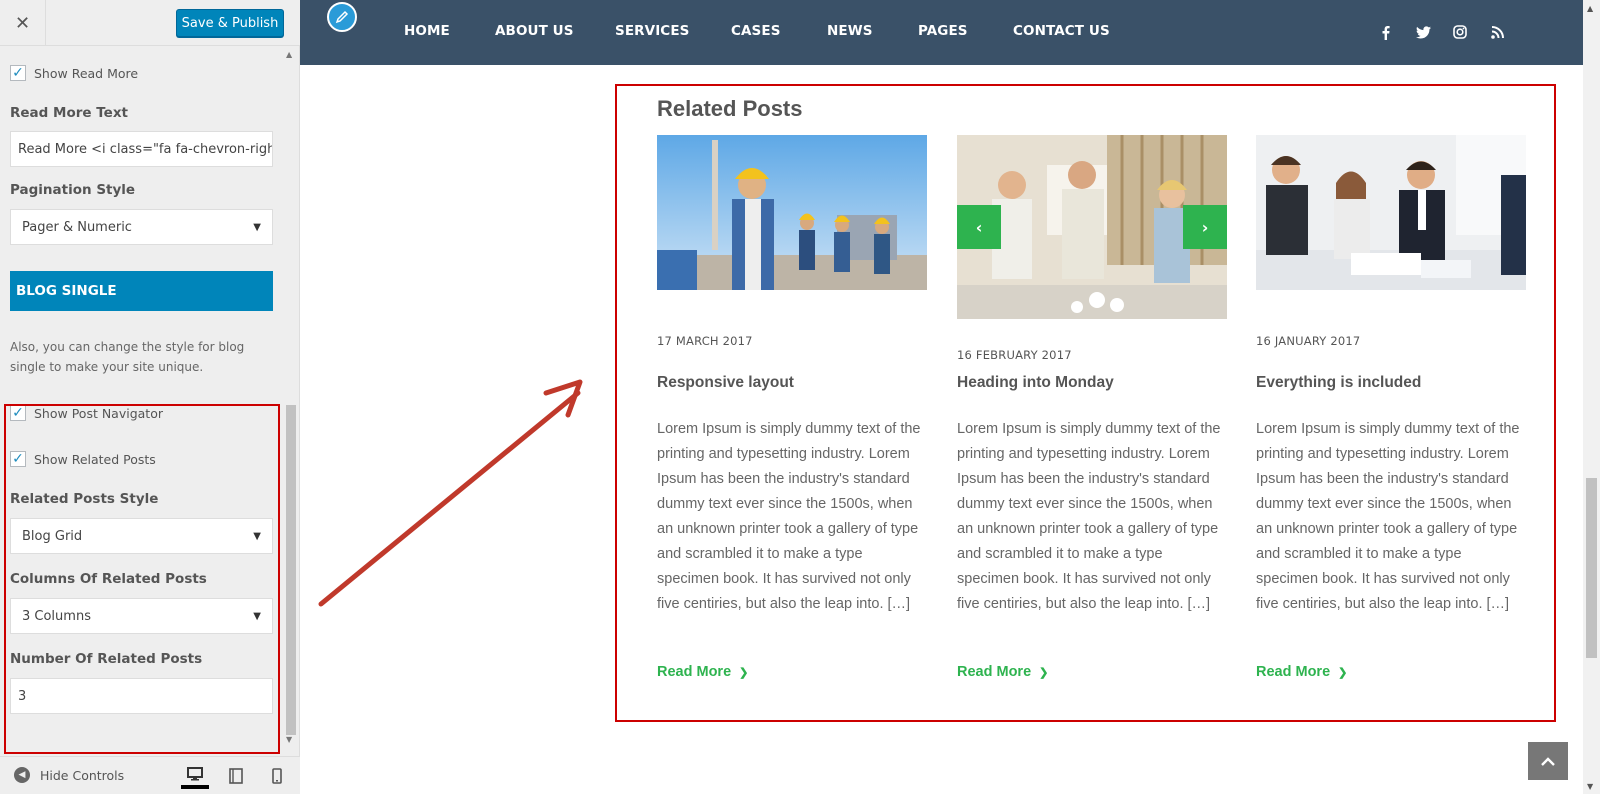 This screenshot has height=794, width=1600. I want to click on pagination-style-value: Pager & Numeric, so click(77, 227).